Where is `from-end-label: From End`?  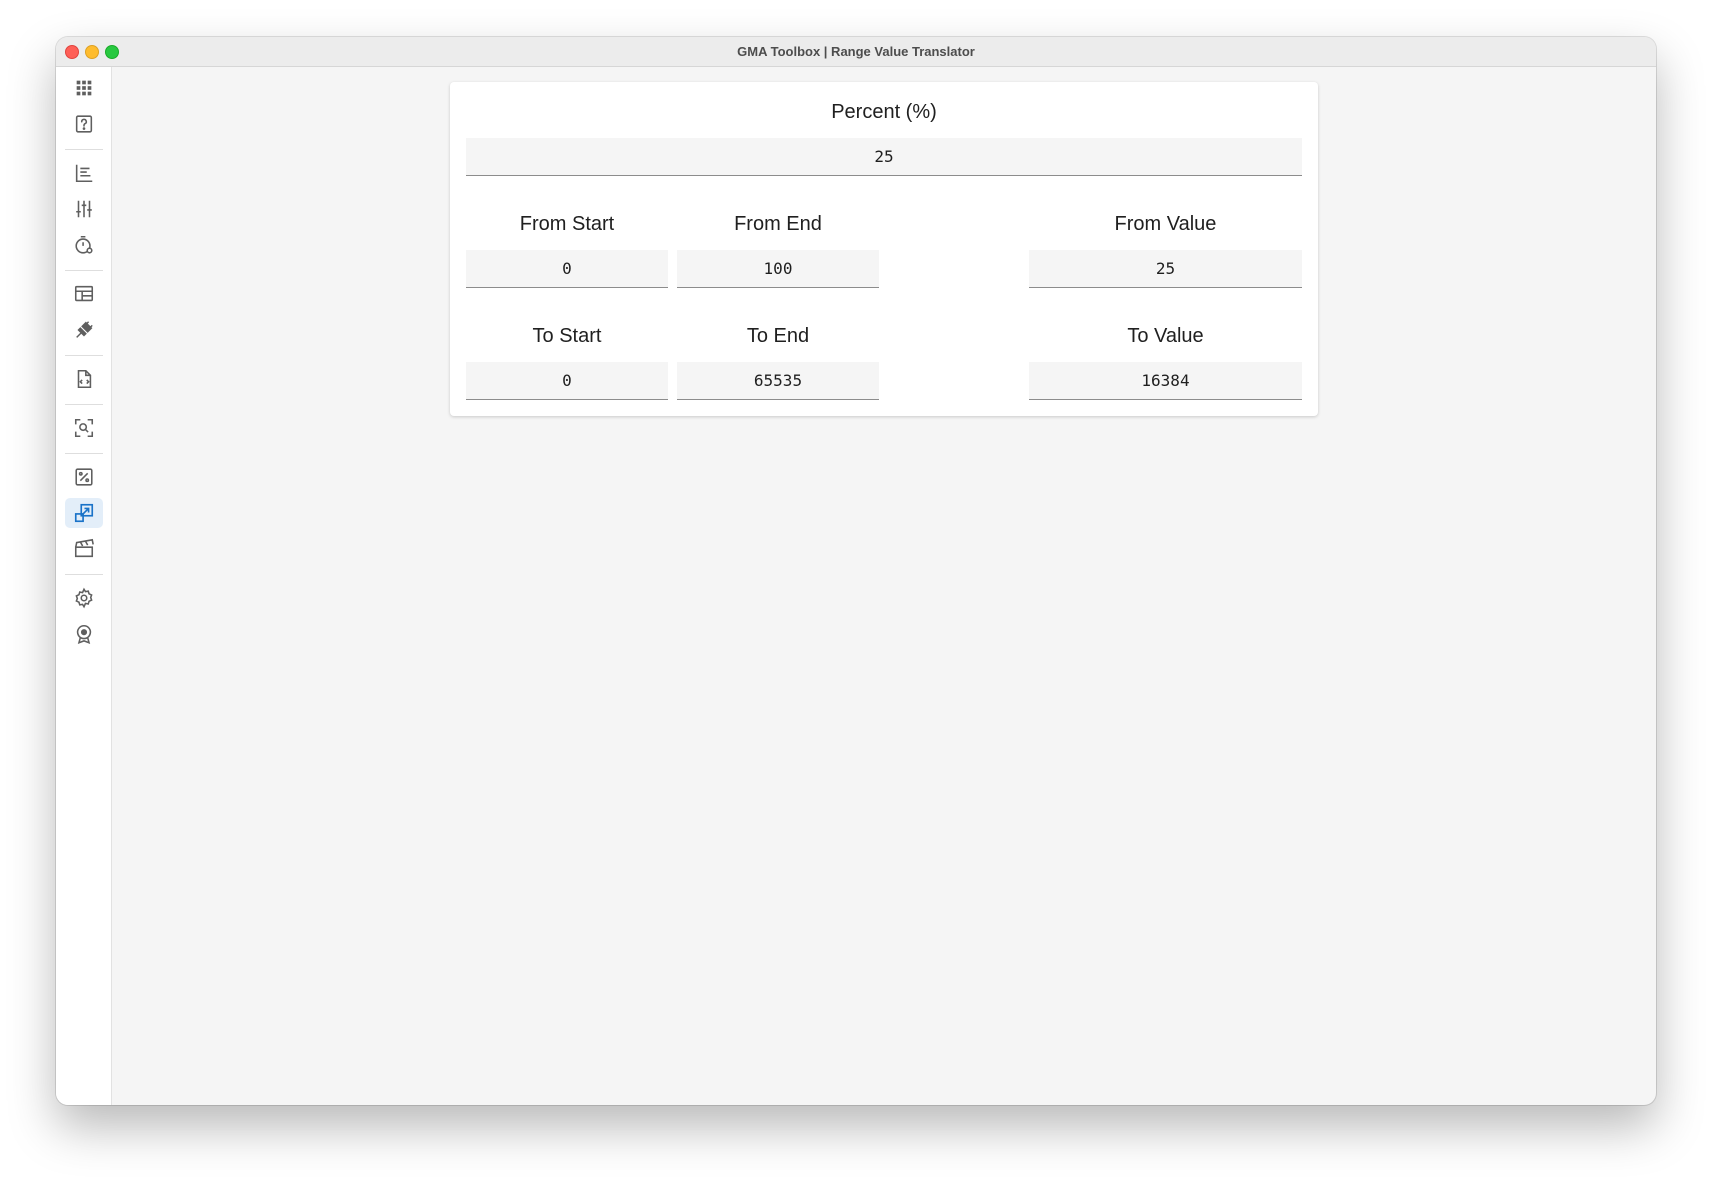 from-end-label: From End is located at coordinates (778, 224).